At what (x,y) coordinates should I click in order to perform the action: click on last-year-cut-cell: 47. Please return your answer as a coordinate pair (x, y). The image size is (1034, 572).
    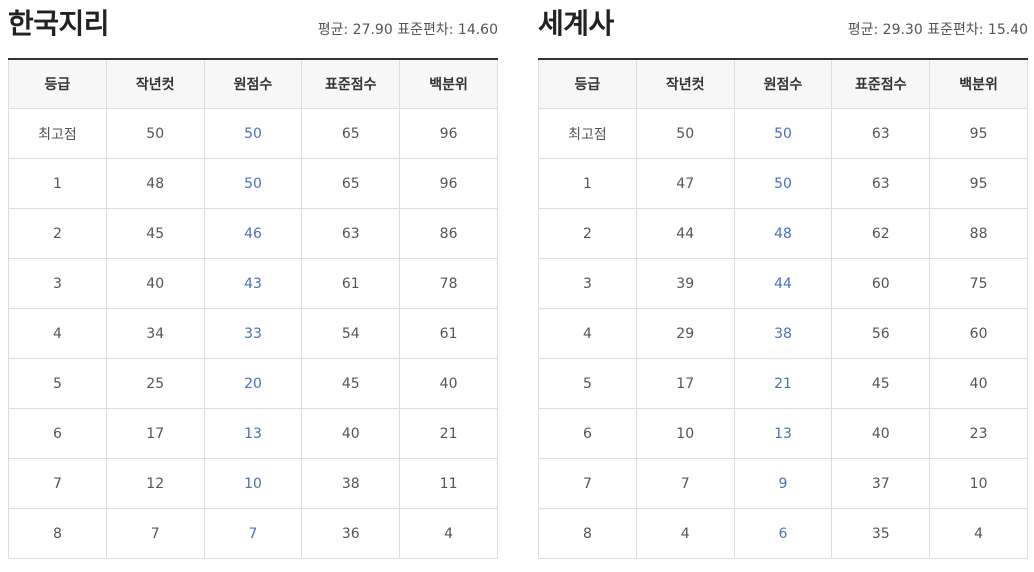
    Looking at the image, I should click on (685, 183).